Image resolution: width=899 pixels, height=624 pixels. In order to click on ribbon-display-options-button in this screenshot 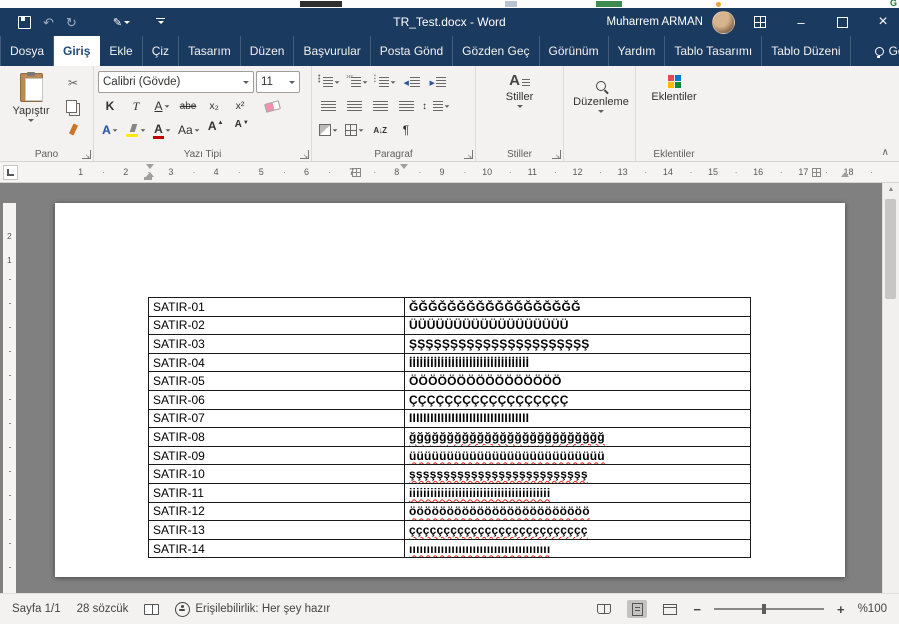, I will do `click(760, 22)`.